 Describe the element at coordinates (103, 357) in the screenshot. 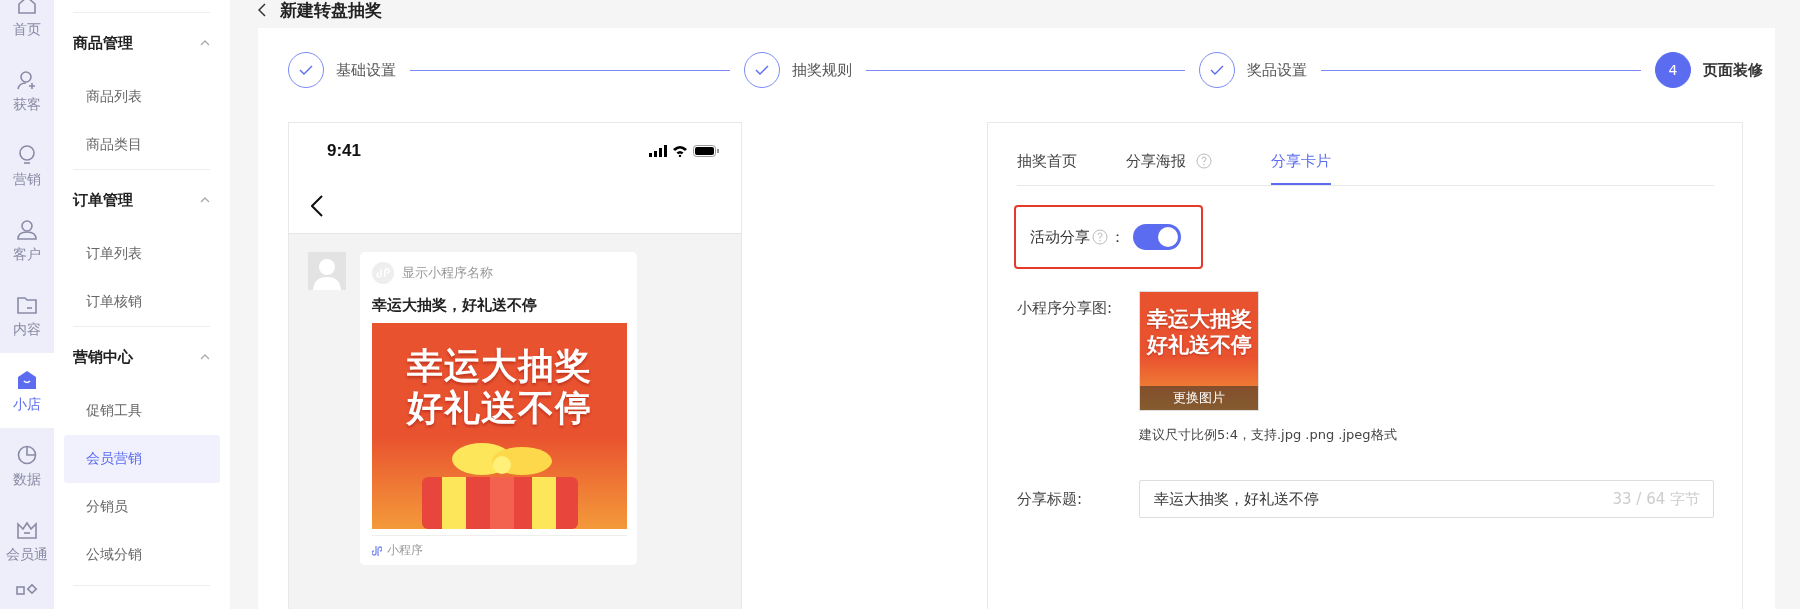

I see `menu-group-title: 营销中心` at that location.